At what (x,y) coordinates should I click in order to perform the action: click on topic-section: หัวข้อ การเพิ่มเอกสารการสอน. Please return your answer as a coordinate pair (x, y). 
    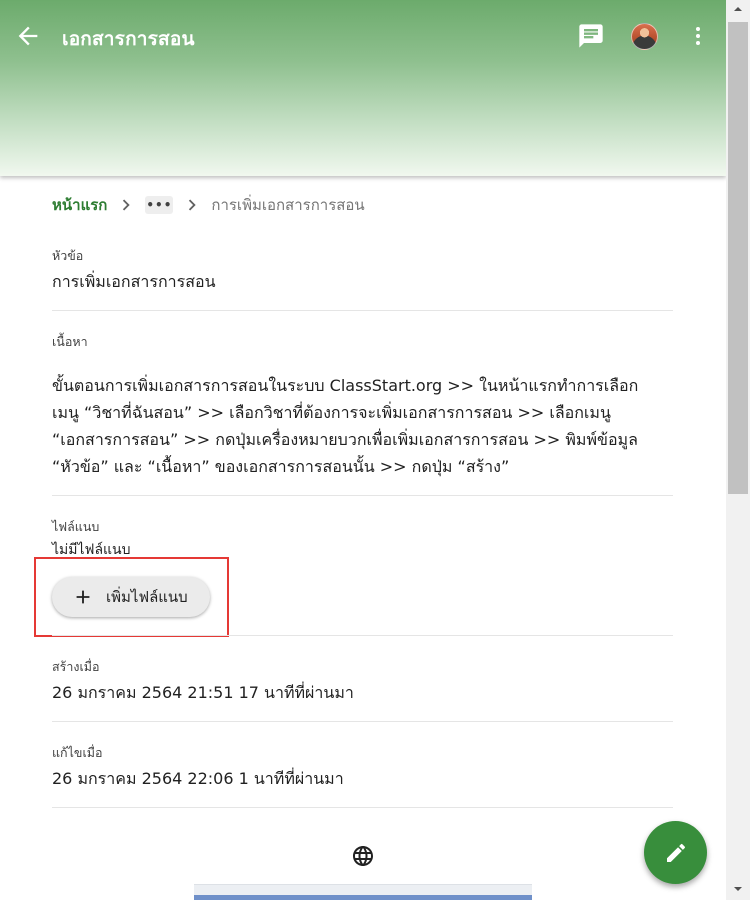
    Looking at the image, I should click on (362, 270).